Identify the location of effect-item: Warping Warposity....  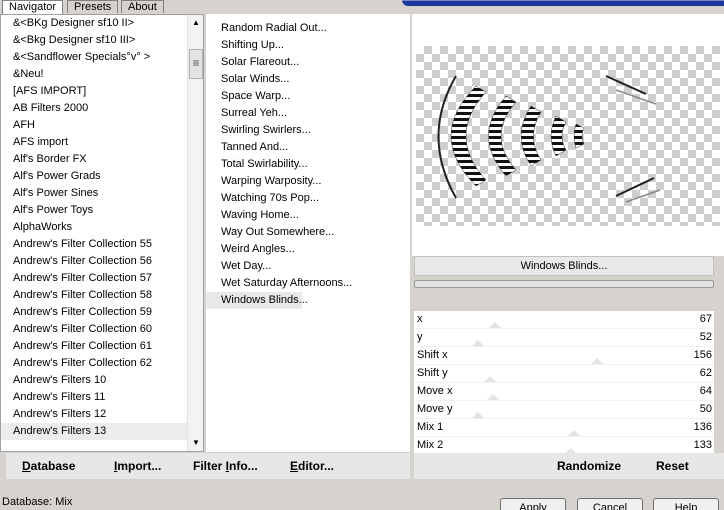
(300, 181).